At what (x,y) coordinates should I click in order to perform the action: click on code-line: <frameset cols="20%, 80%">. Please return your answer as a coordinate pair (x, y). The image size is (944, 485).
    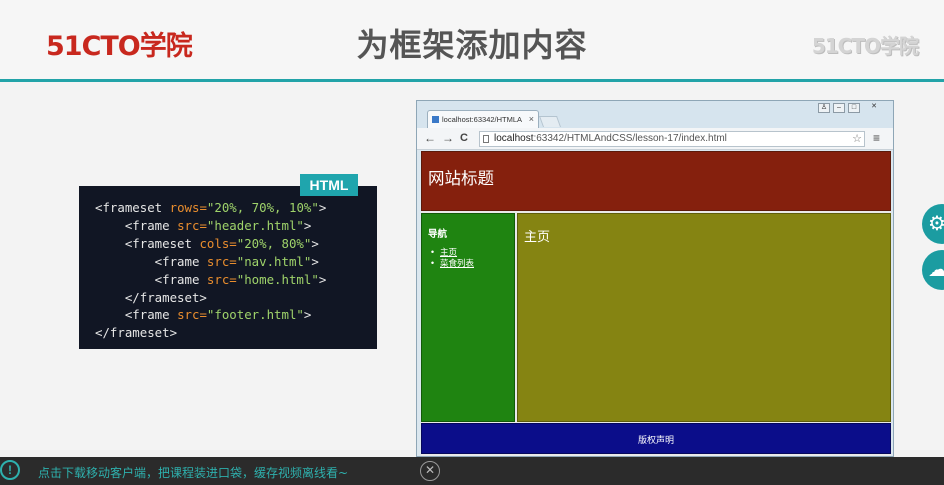
    Looking at the image, I should click on (236, 244).